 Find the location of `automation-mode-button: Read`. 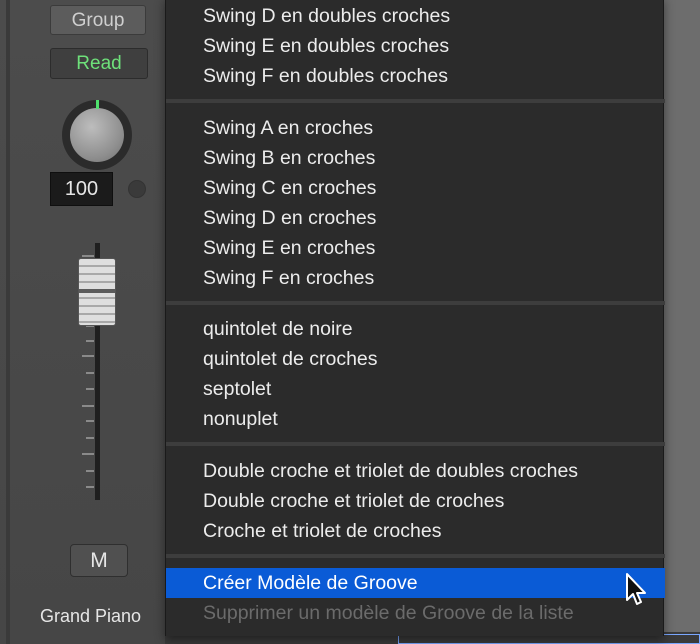

automation-mode-button: Read is located at coordinates (99, 63).